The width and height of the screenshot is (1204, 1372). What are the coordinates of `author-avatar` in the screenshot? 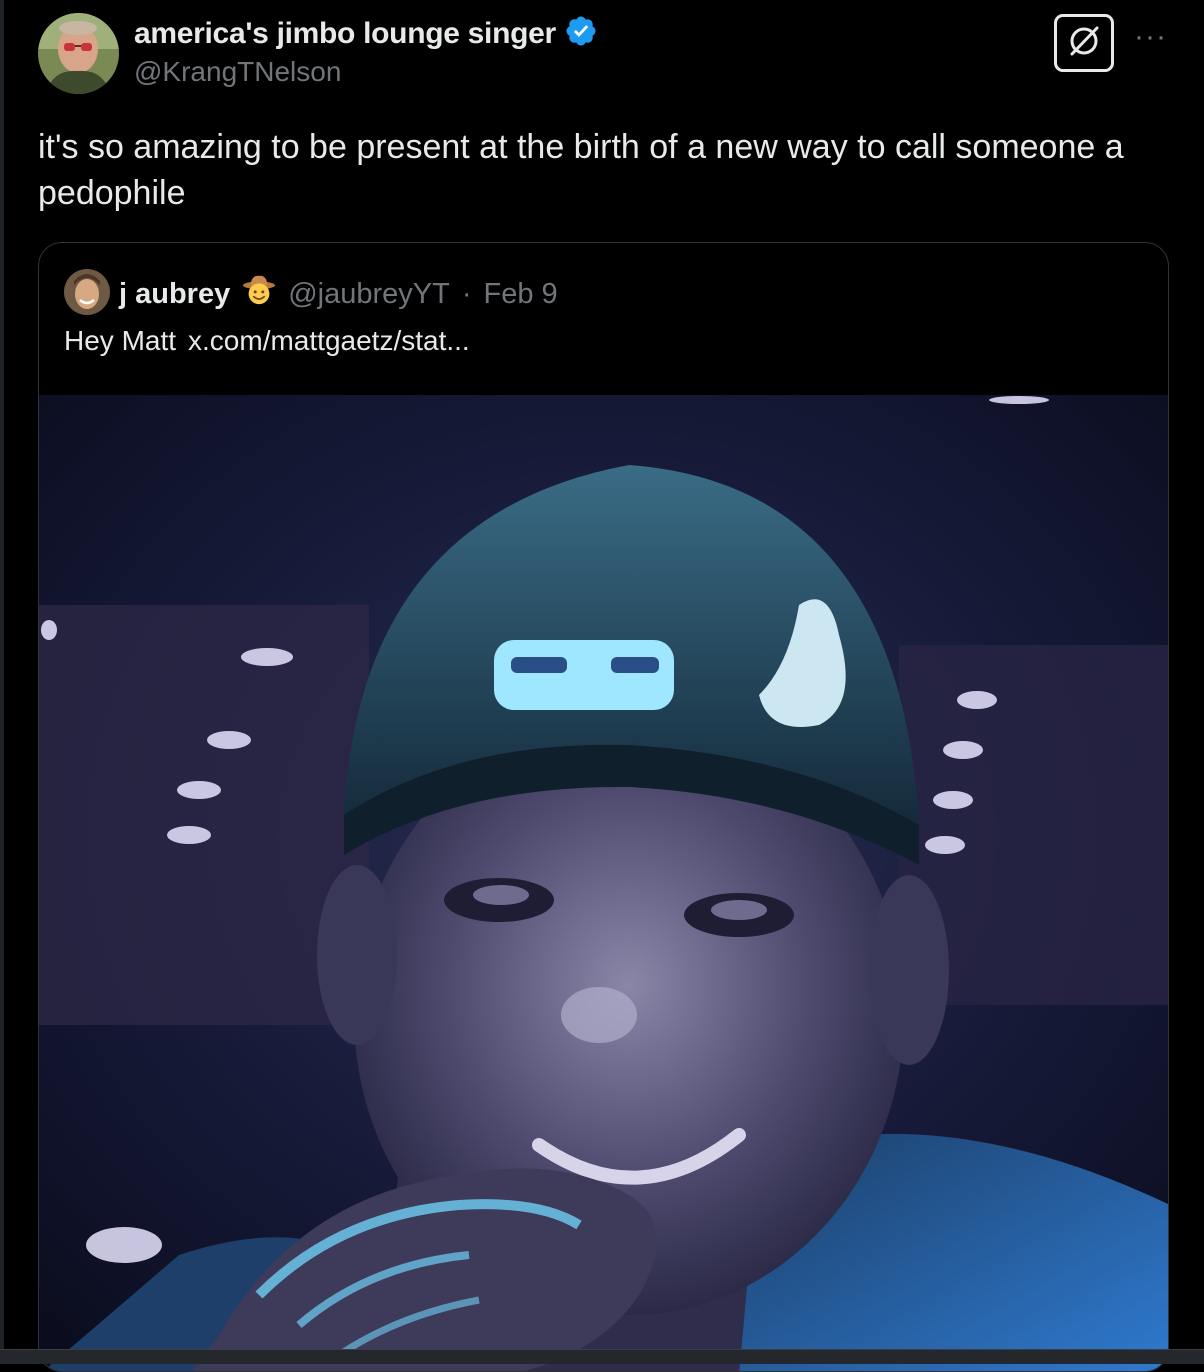 It's located at (78, 53).